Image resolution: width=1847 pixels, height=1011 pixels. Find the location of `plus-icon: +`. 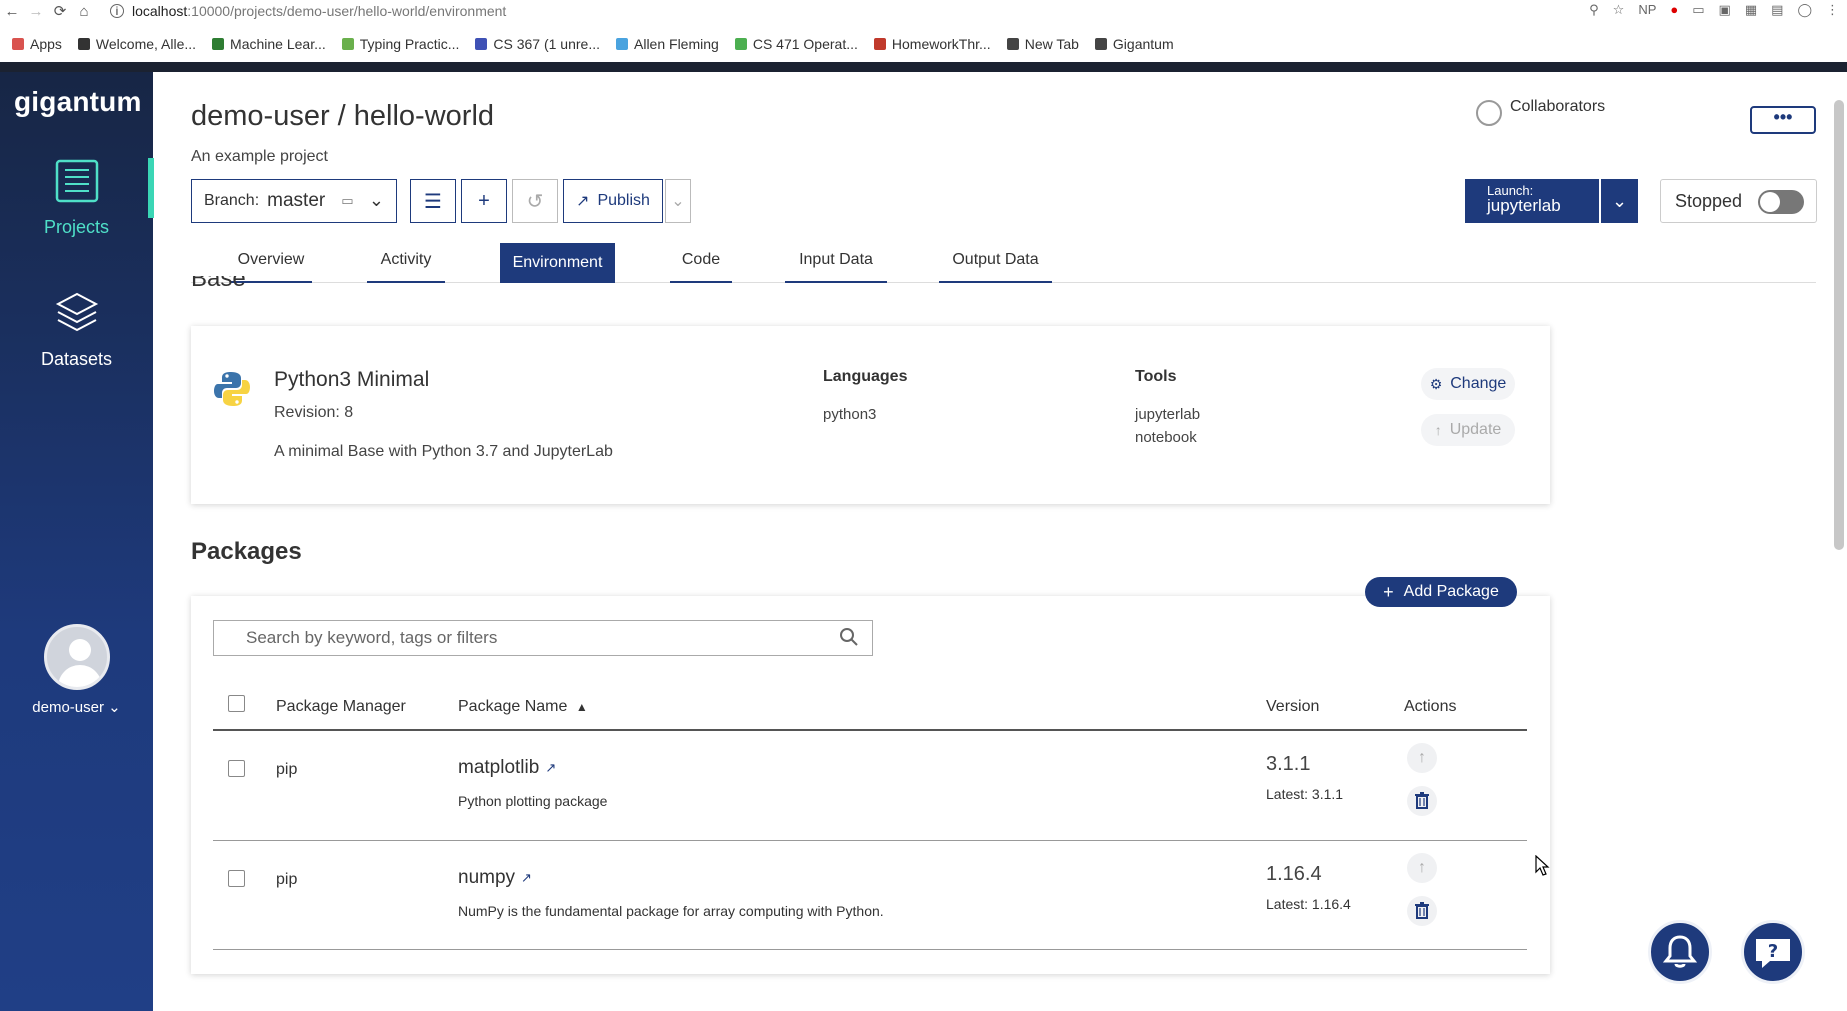

plus-icon: + is located at coordinates (484, 200).